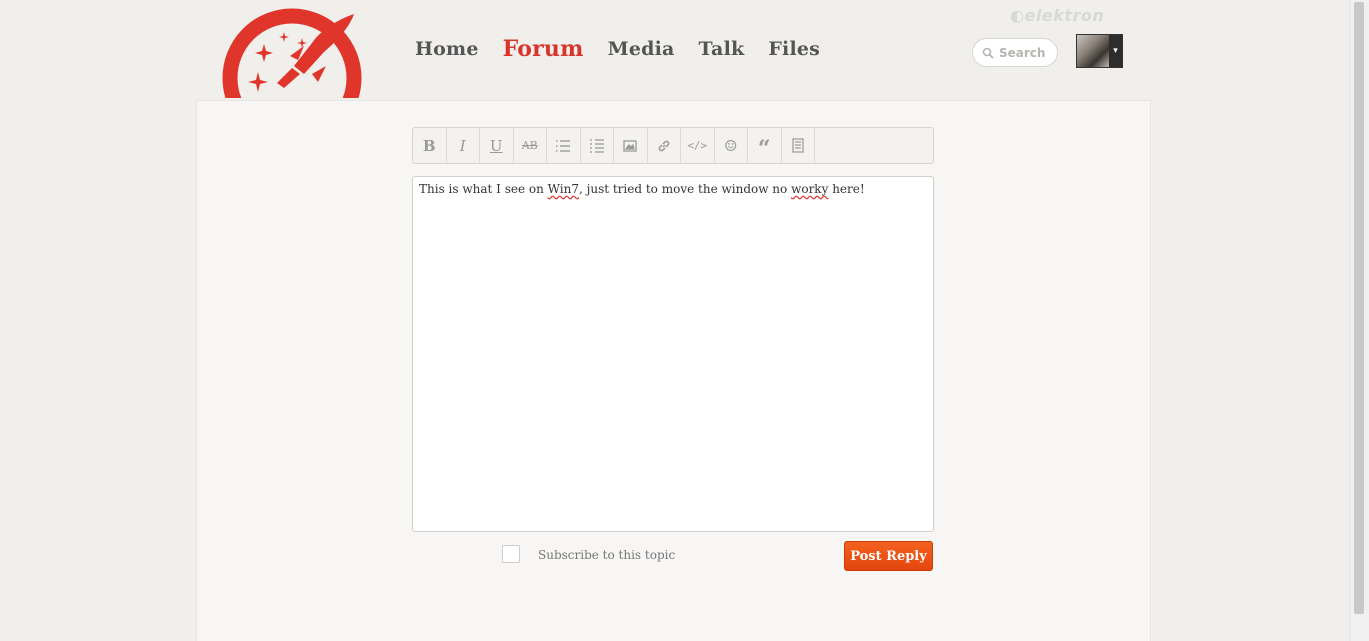 This screenshot has width=1369, height=641. I want to click on misspelled-word: Win7, so click(563, 189).